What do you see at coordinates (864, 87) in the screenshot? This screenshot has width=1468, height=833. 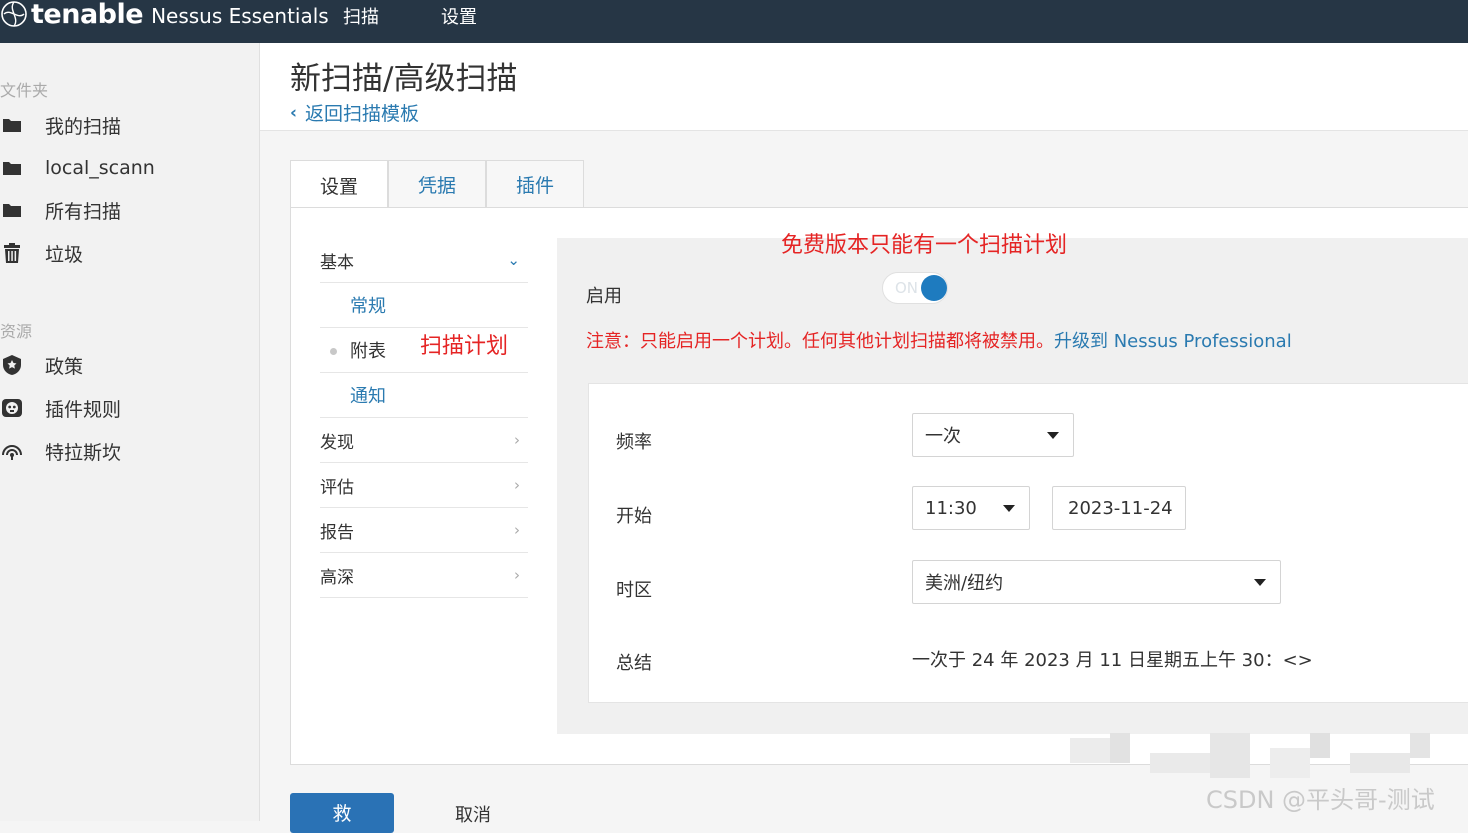 I see `page-header: 新扫描/高级扫描 ‹ 返回扫描模板` at bounding box center [864, 87].